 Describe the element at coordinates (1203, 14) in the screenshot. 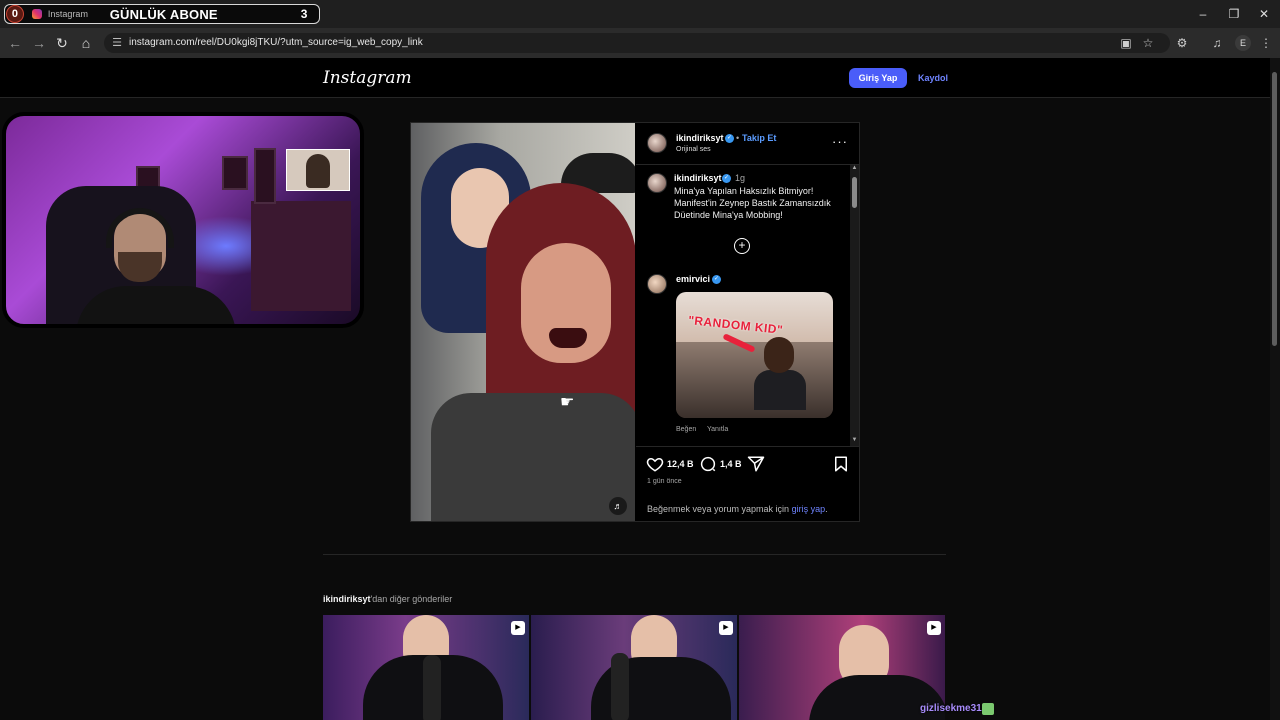

I see `minimize-icon: –` at that location.